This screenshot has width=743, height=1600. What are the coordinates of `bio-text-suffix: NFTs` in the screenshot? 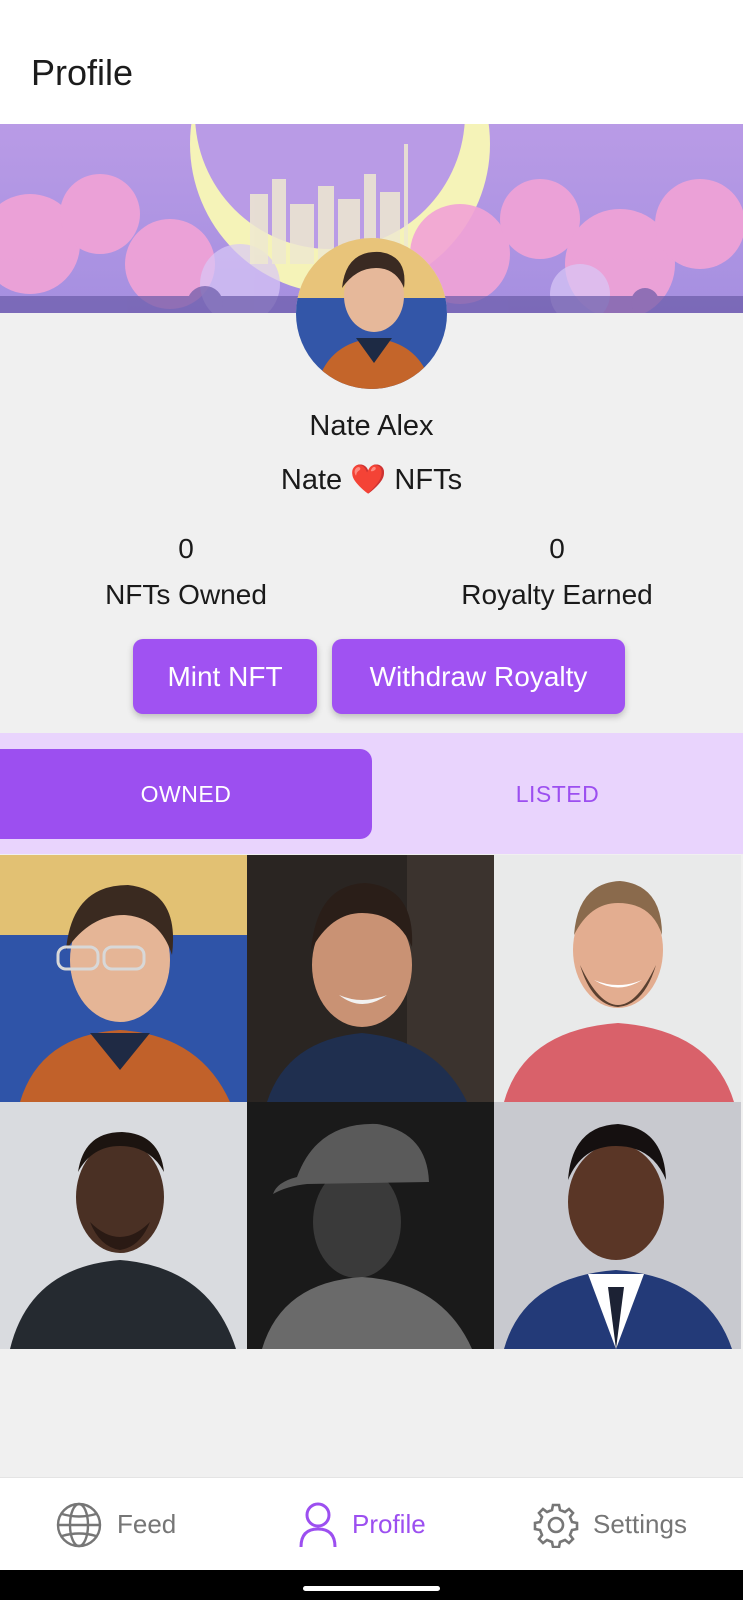 It's located at (428, 480).